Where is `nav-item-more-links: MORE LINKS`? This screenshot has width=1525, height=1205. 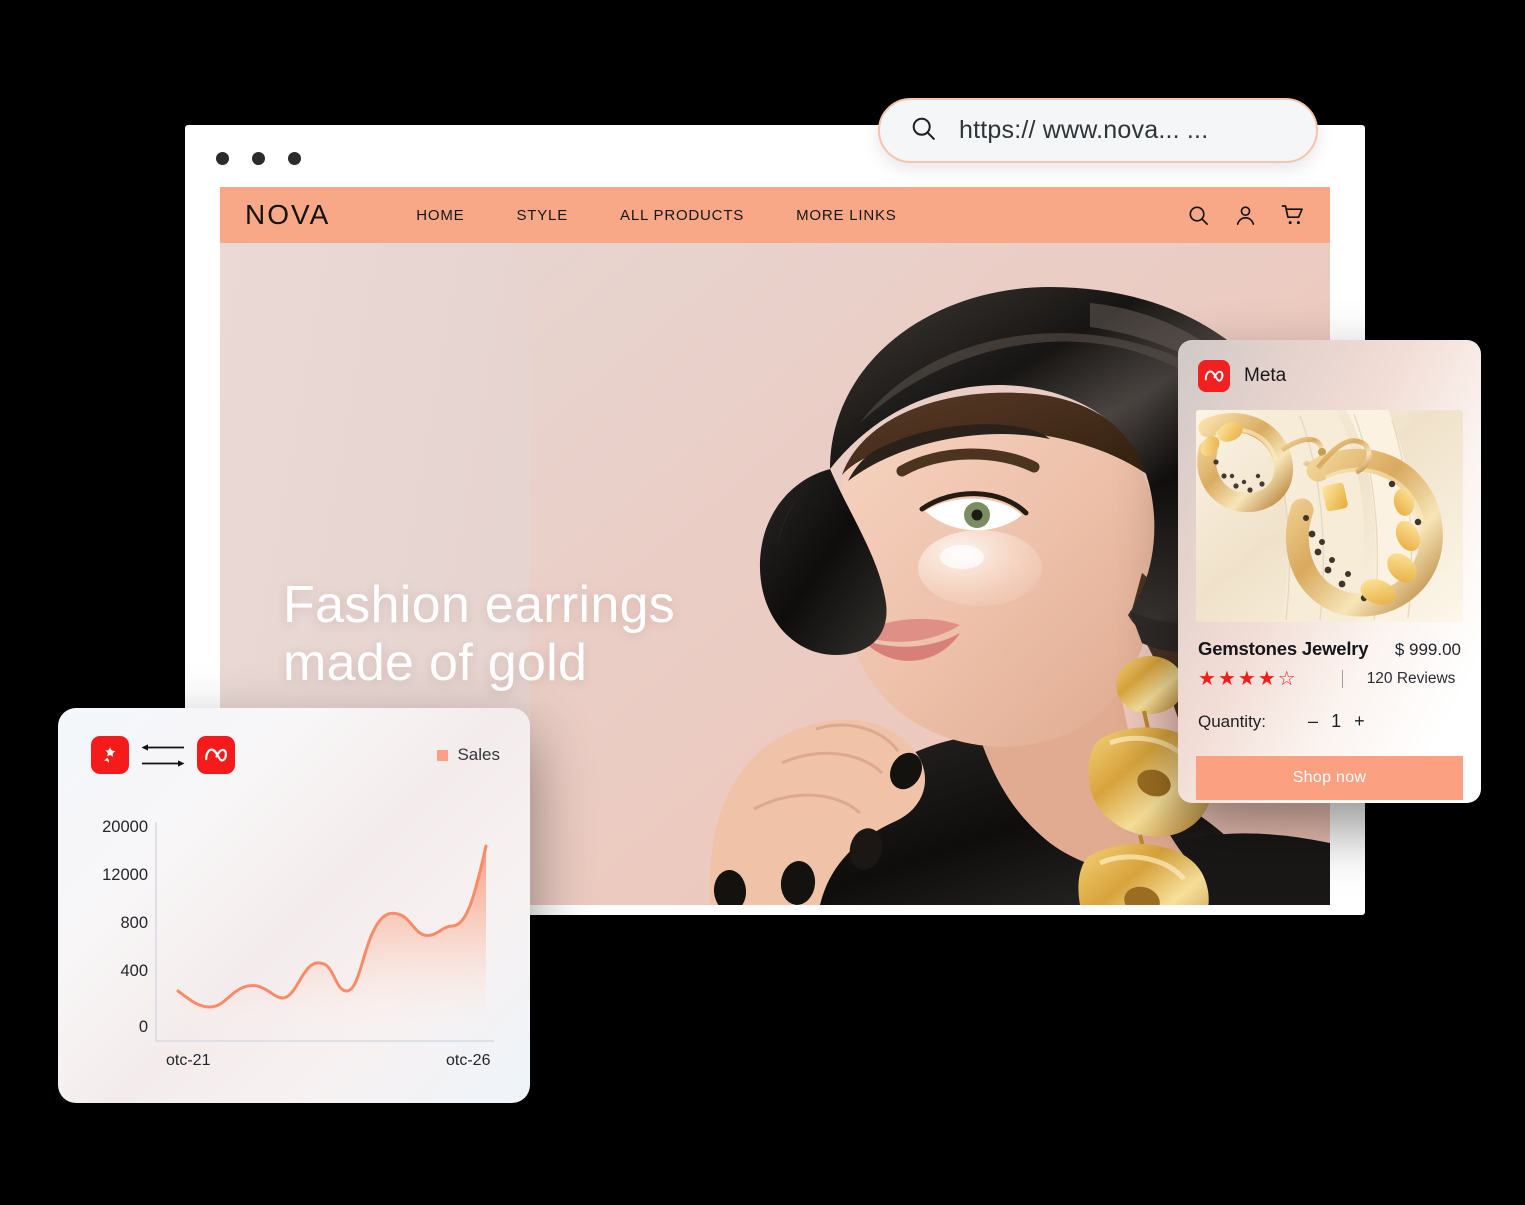
nav-item-more-links: MORE LINKS is located at coordinates (846, 215).